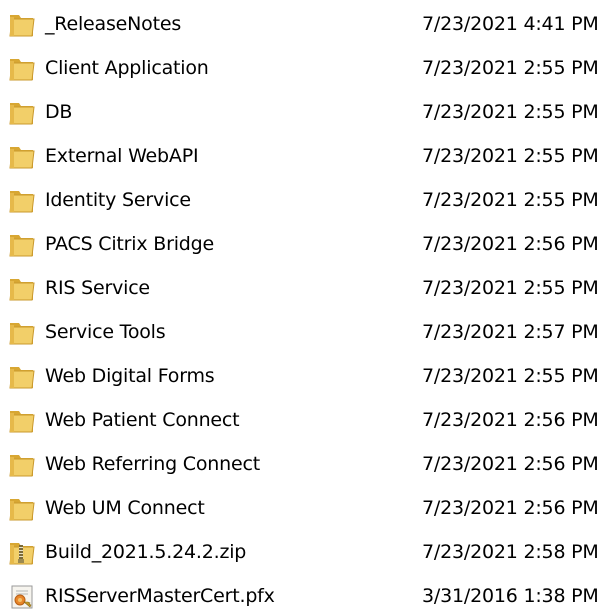 This screenshot has width=609, height=611. Describe the element at coordinates (304, 244) in the screenshot. I see `list-item-pacs-citrix-bridge: PACS Citrix Bridge 7/23/2021 2:56 PM` at that location.